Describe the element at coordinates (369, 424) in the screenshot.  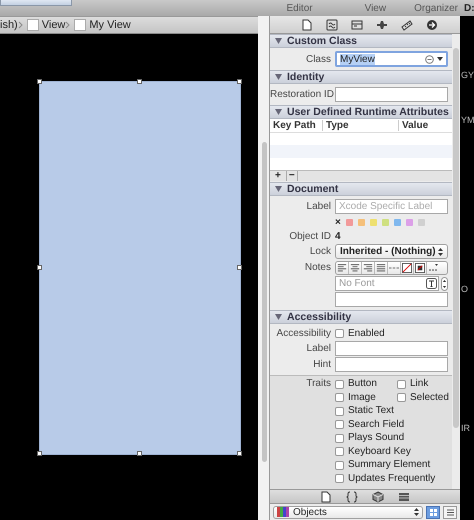
I see `checkbox: Search Field` at that location.